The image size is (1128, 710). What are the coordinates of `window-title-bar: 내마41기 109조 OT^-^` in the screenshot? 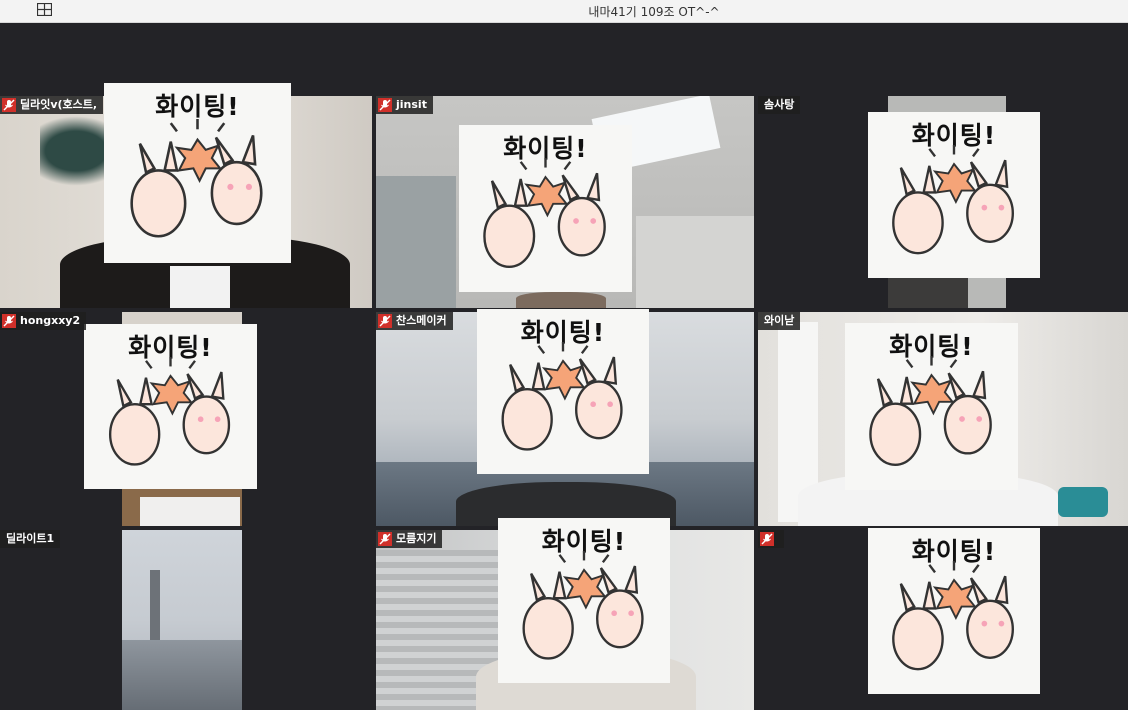 It's located at (564, 11).